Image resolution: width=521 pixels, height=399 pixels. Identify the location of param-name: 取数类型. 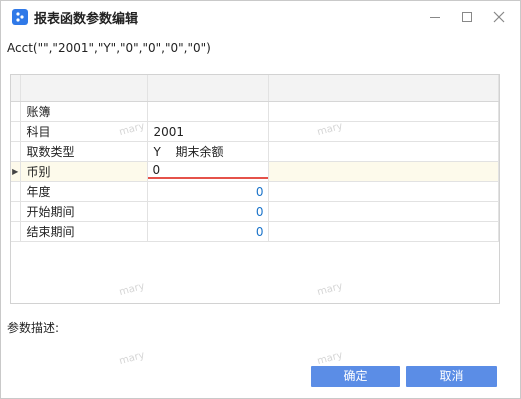
(84, 151).